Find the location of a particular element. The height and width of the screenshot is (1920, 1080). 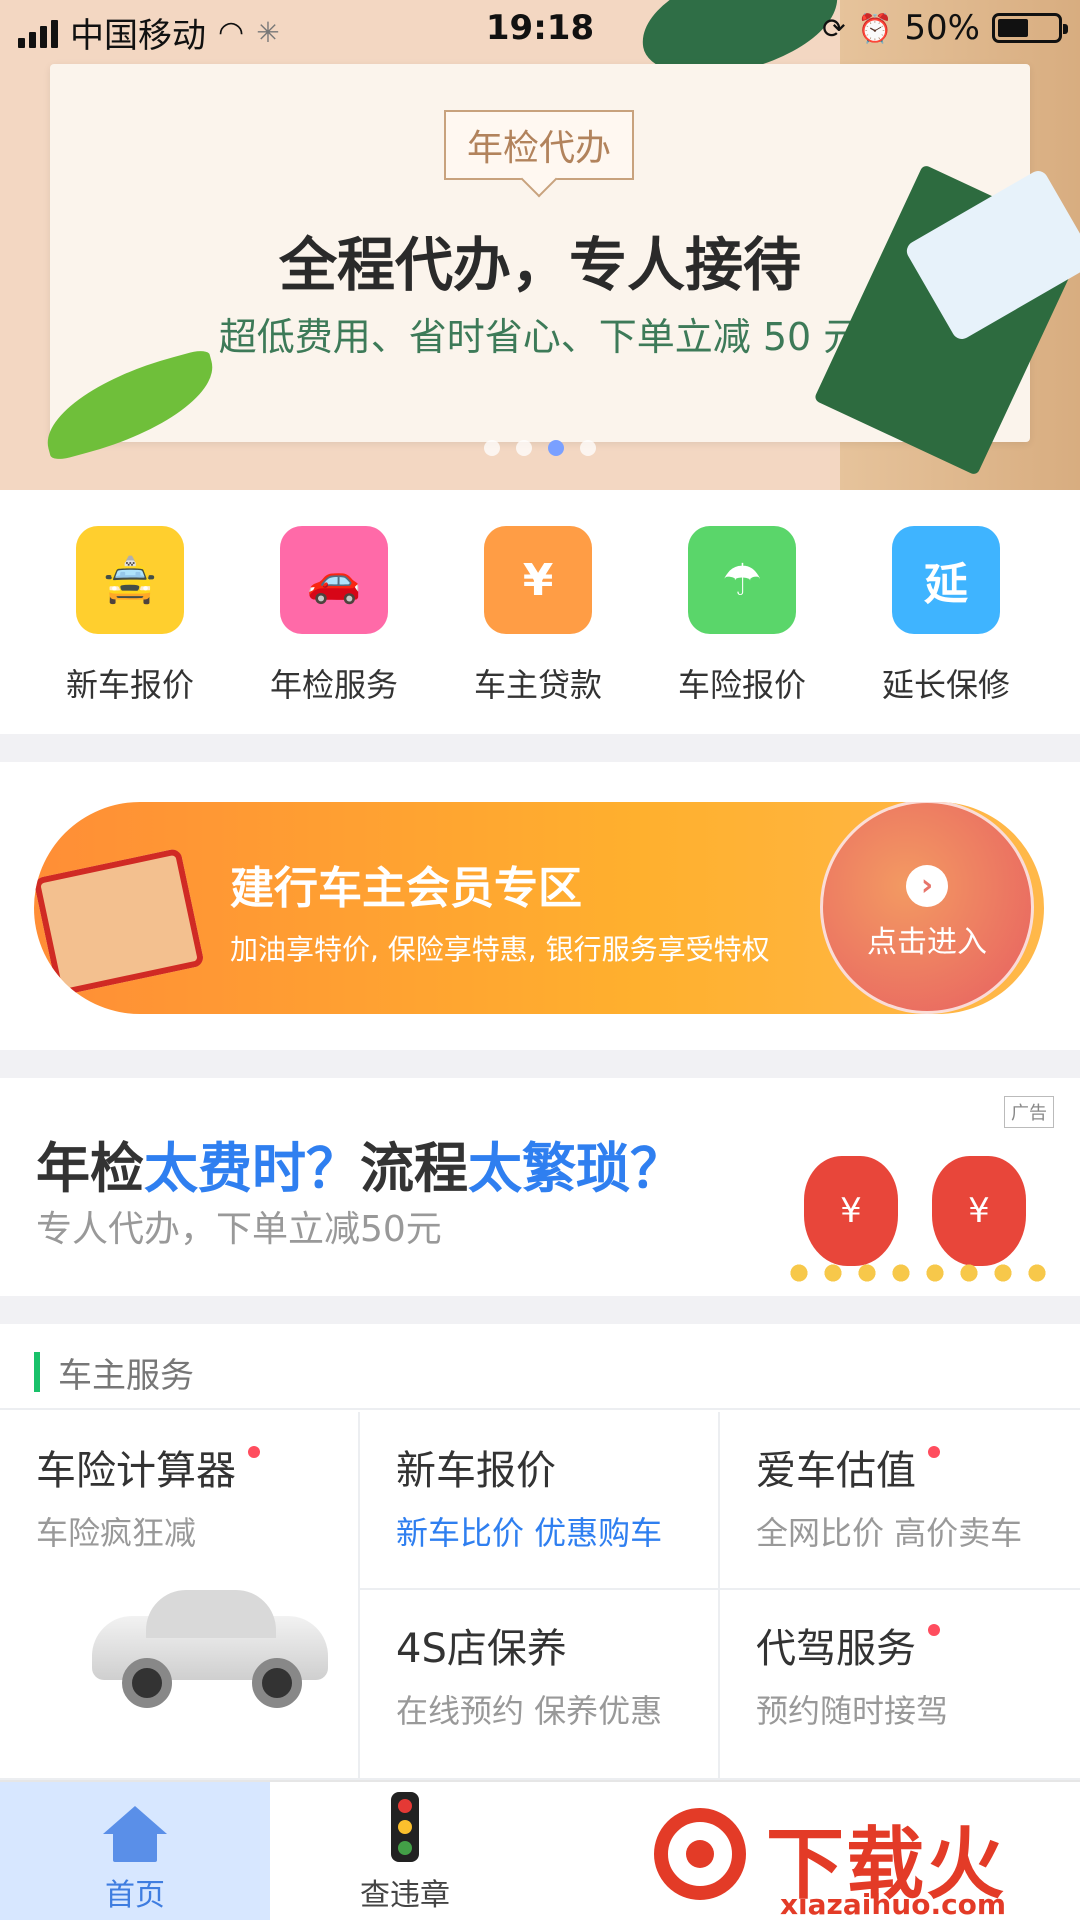

tab-label: 首页 is located at coordinates (135, 1895).